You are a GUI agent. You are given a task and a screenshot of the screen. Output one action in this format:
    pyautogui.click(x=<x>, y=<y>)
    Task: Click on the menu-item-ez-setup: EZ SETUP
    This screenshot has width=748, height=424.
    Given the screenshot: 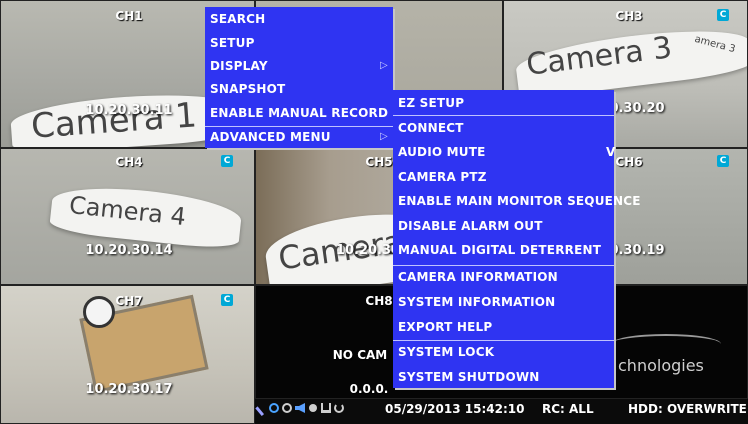 What is the action you would take?
    pyautogui.click(x=431, y=103)
    